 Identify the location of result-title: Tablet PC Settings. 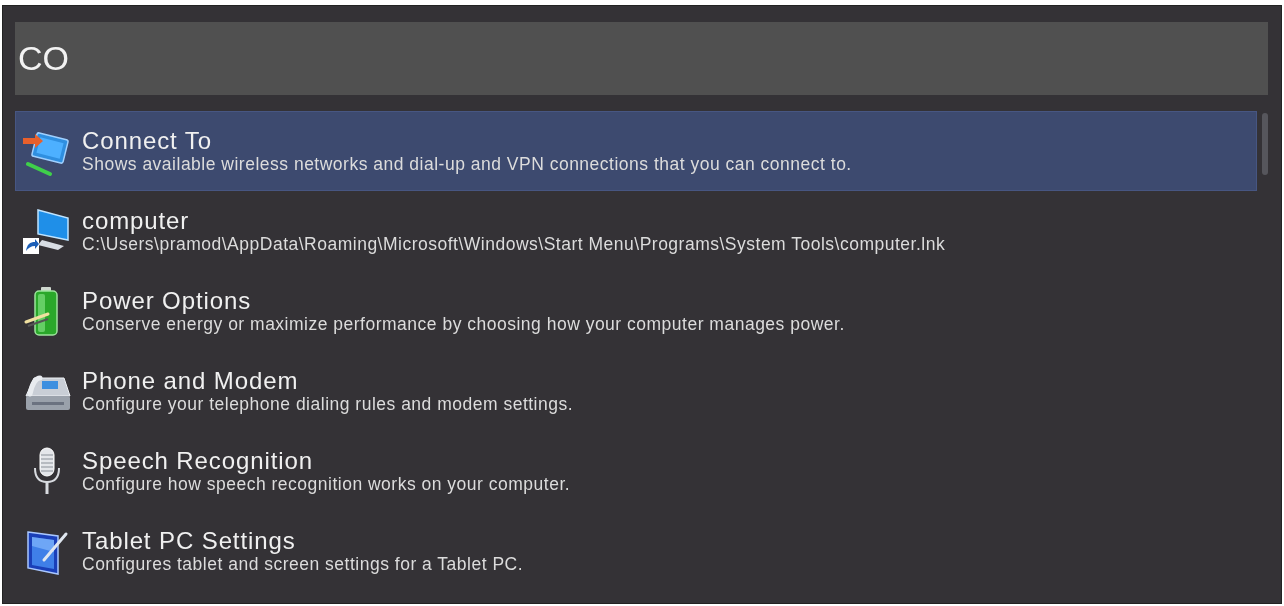
(189, 541).